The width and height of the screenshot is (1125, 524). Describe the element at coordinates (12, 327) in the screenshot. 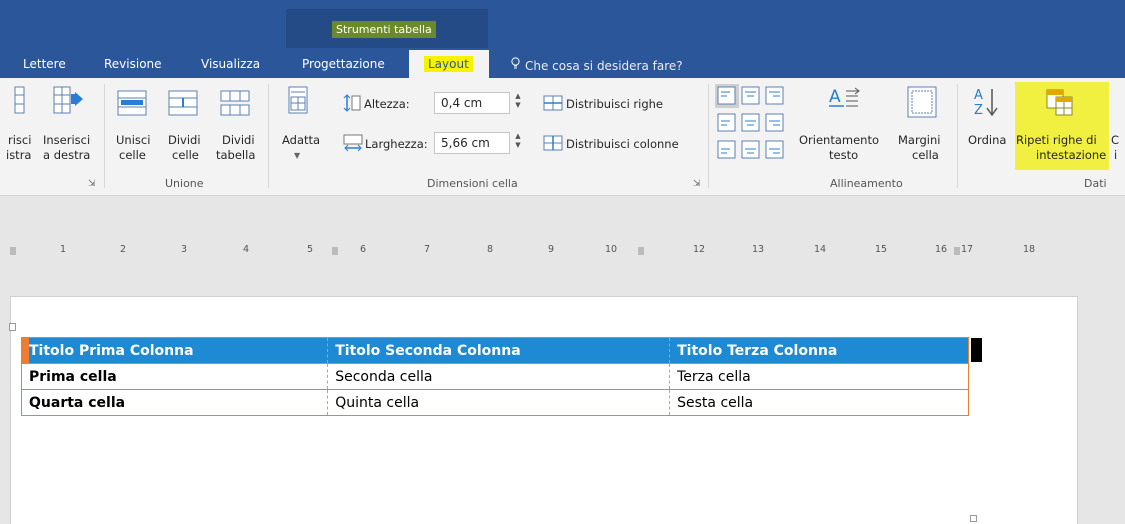

I see `table-move-handle` at that location.